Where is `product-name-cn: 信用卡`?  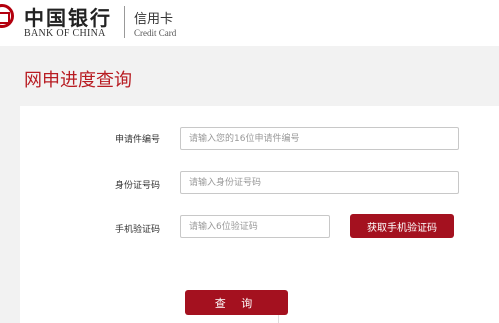 product-name-cn: 信用卡 is located at coordinates (154, 19).